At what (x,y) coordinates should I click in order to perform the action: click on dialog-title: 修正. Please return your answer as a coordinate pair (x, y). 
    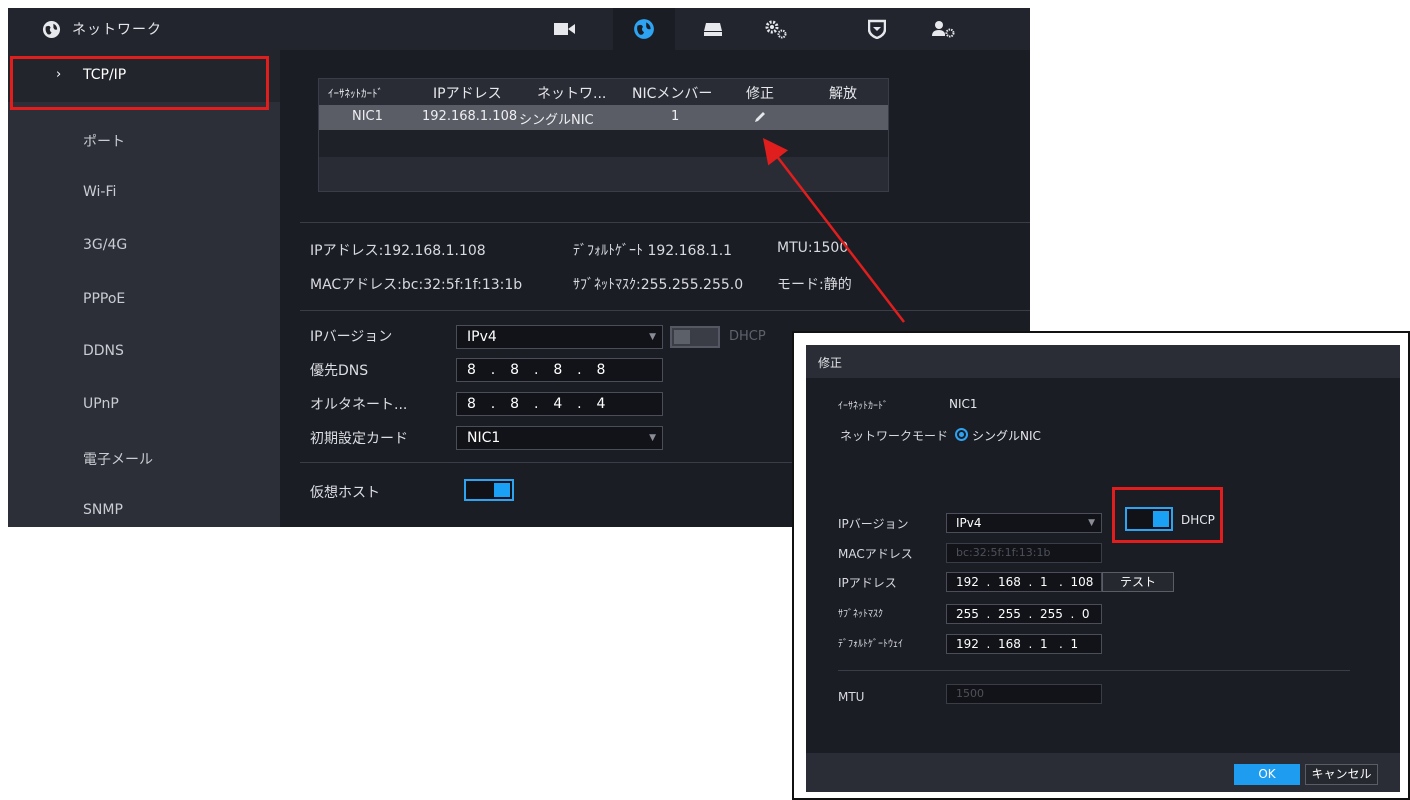
    Looking at the image, I should click on (830, 363).